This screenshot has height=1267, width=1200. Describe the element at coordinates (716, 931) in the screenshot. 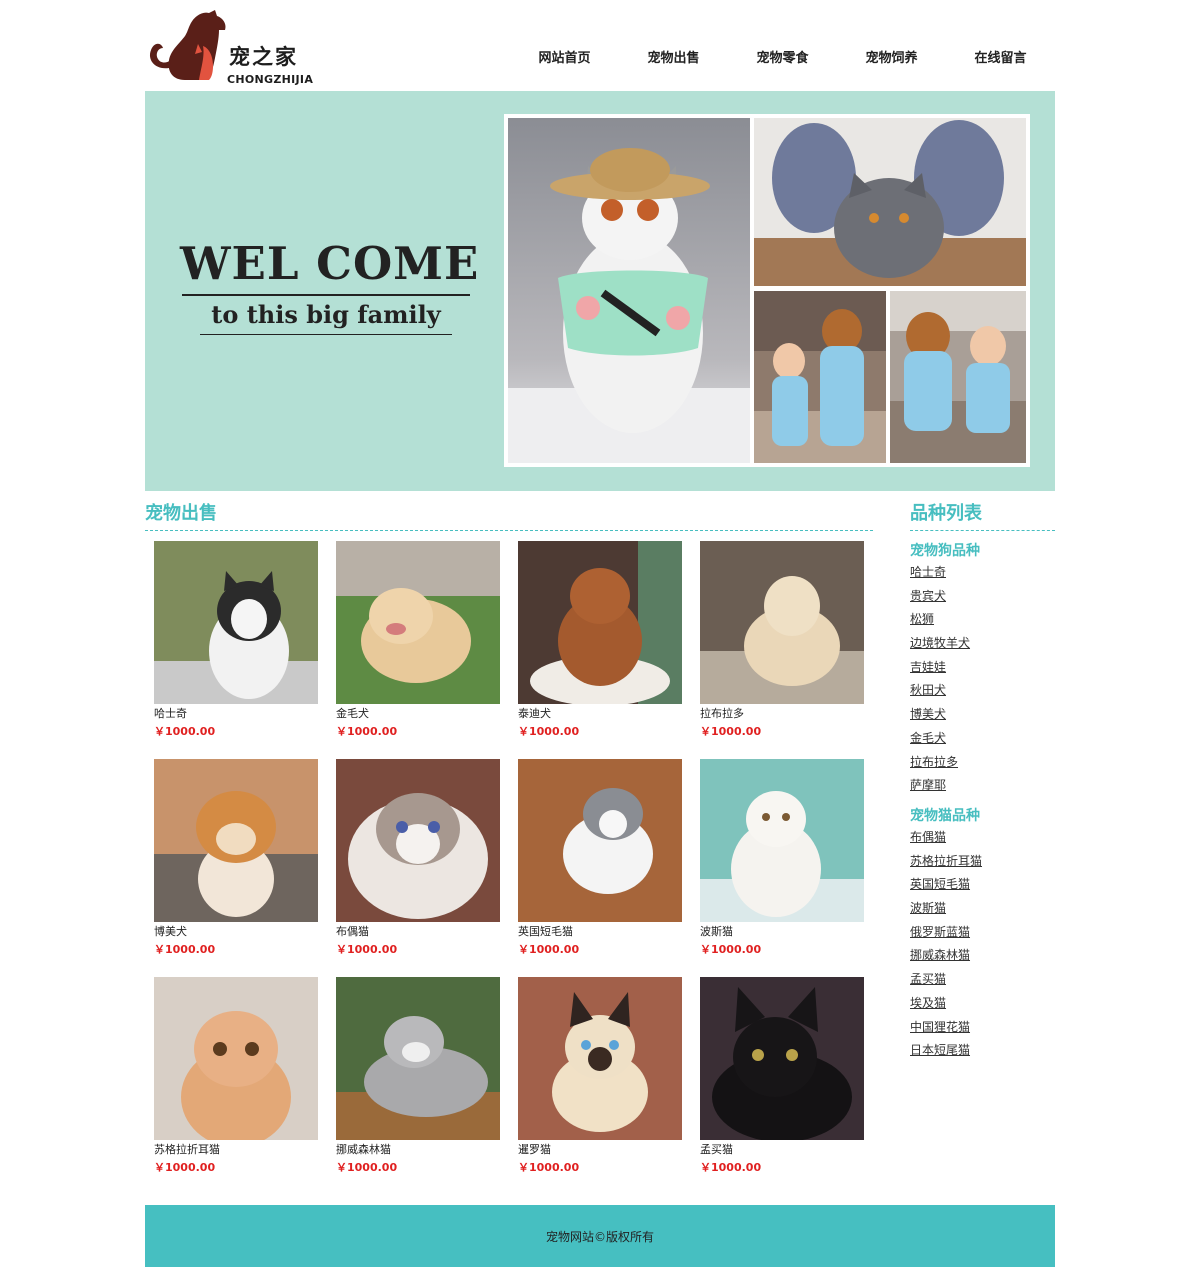

I see `pet-name: 波斯猫` at that location.